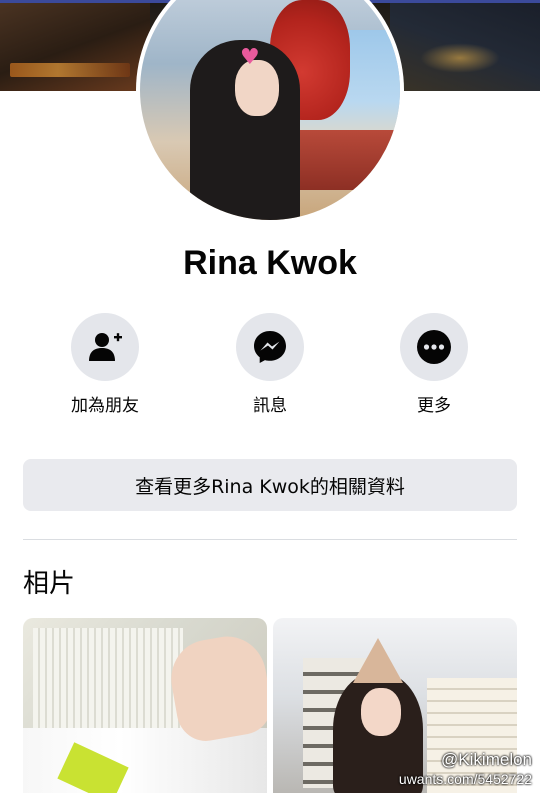  I want to click on profile-picture: ♥, so click(270, 112).